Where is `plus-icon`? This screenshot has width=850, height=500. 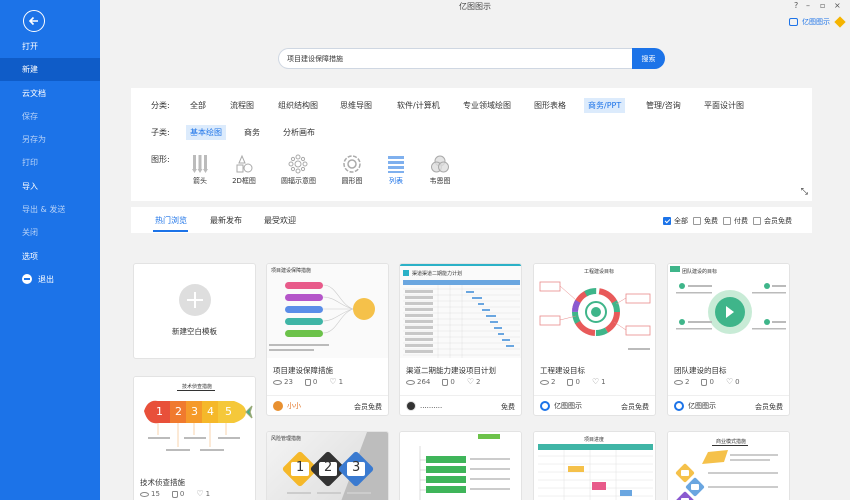 plus-icon is located at coordinates (195, 300).